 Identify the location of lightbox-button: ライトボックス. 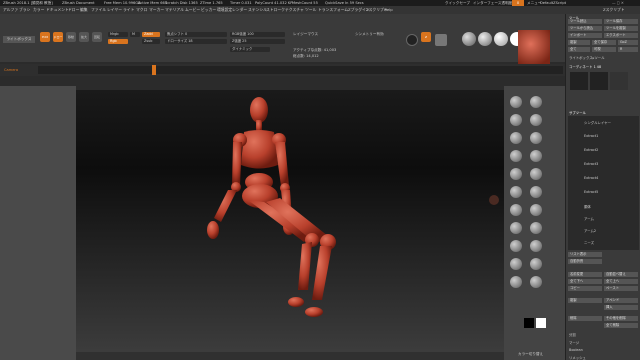
(19, 39).